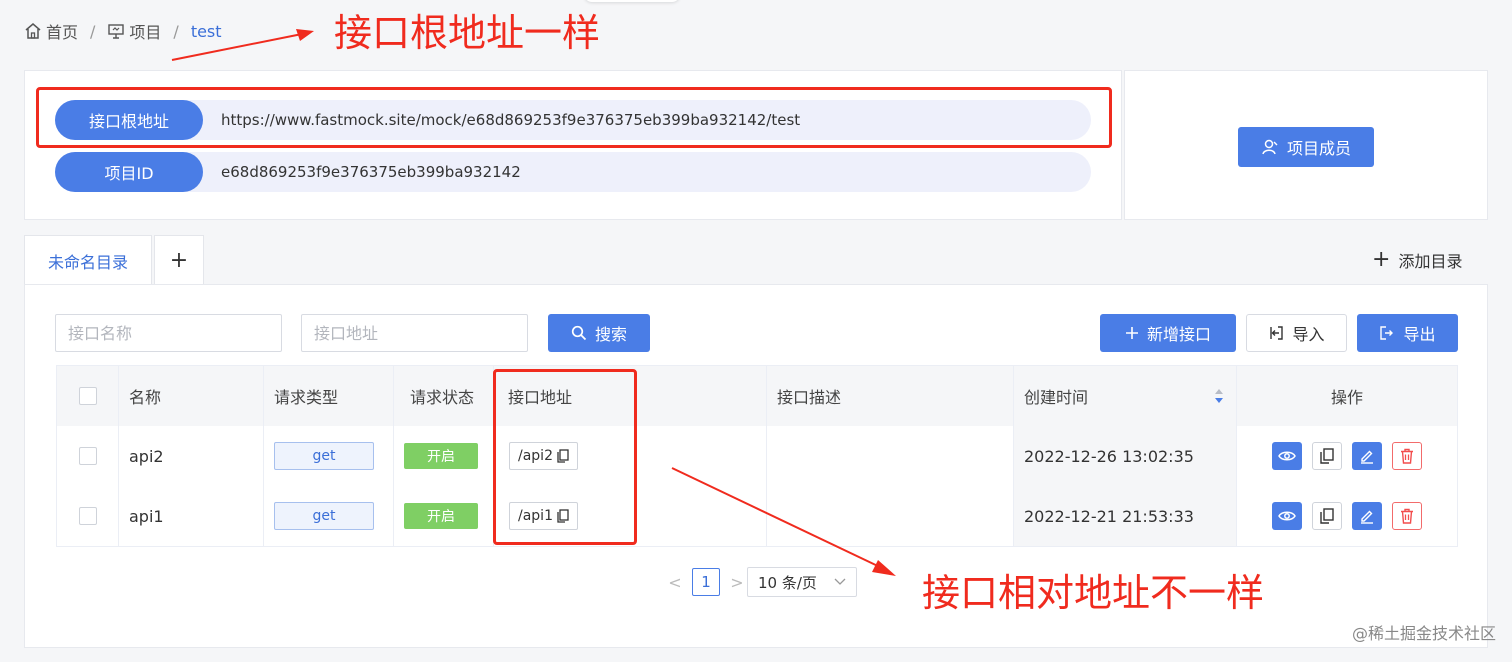  I want to click on table-header-row: 名称 请求类型 请求状态 接口地址 接口描述 创建时间 操作, so click(757, 396).